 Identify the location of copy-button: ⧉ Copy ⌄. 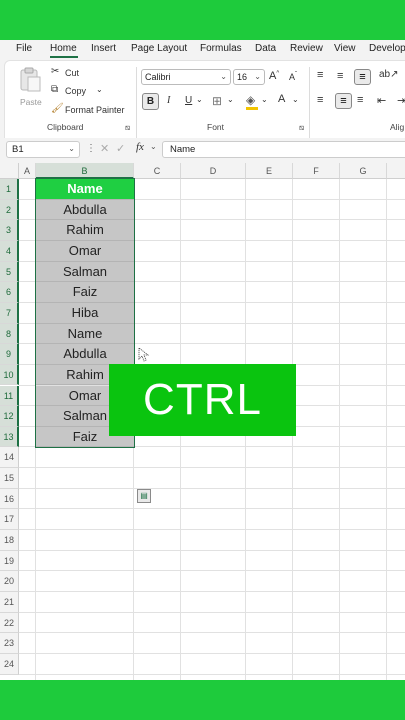
(81, 91).